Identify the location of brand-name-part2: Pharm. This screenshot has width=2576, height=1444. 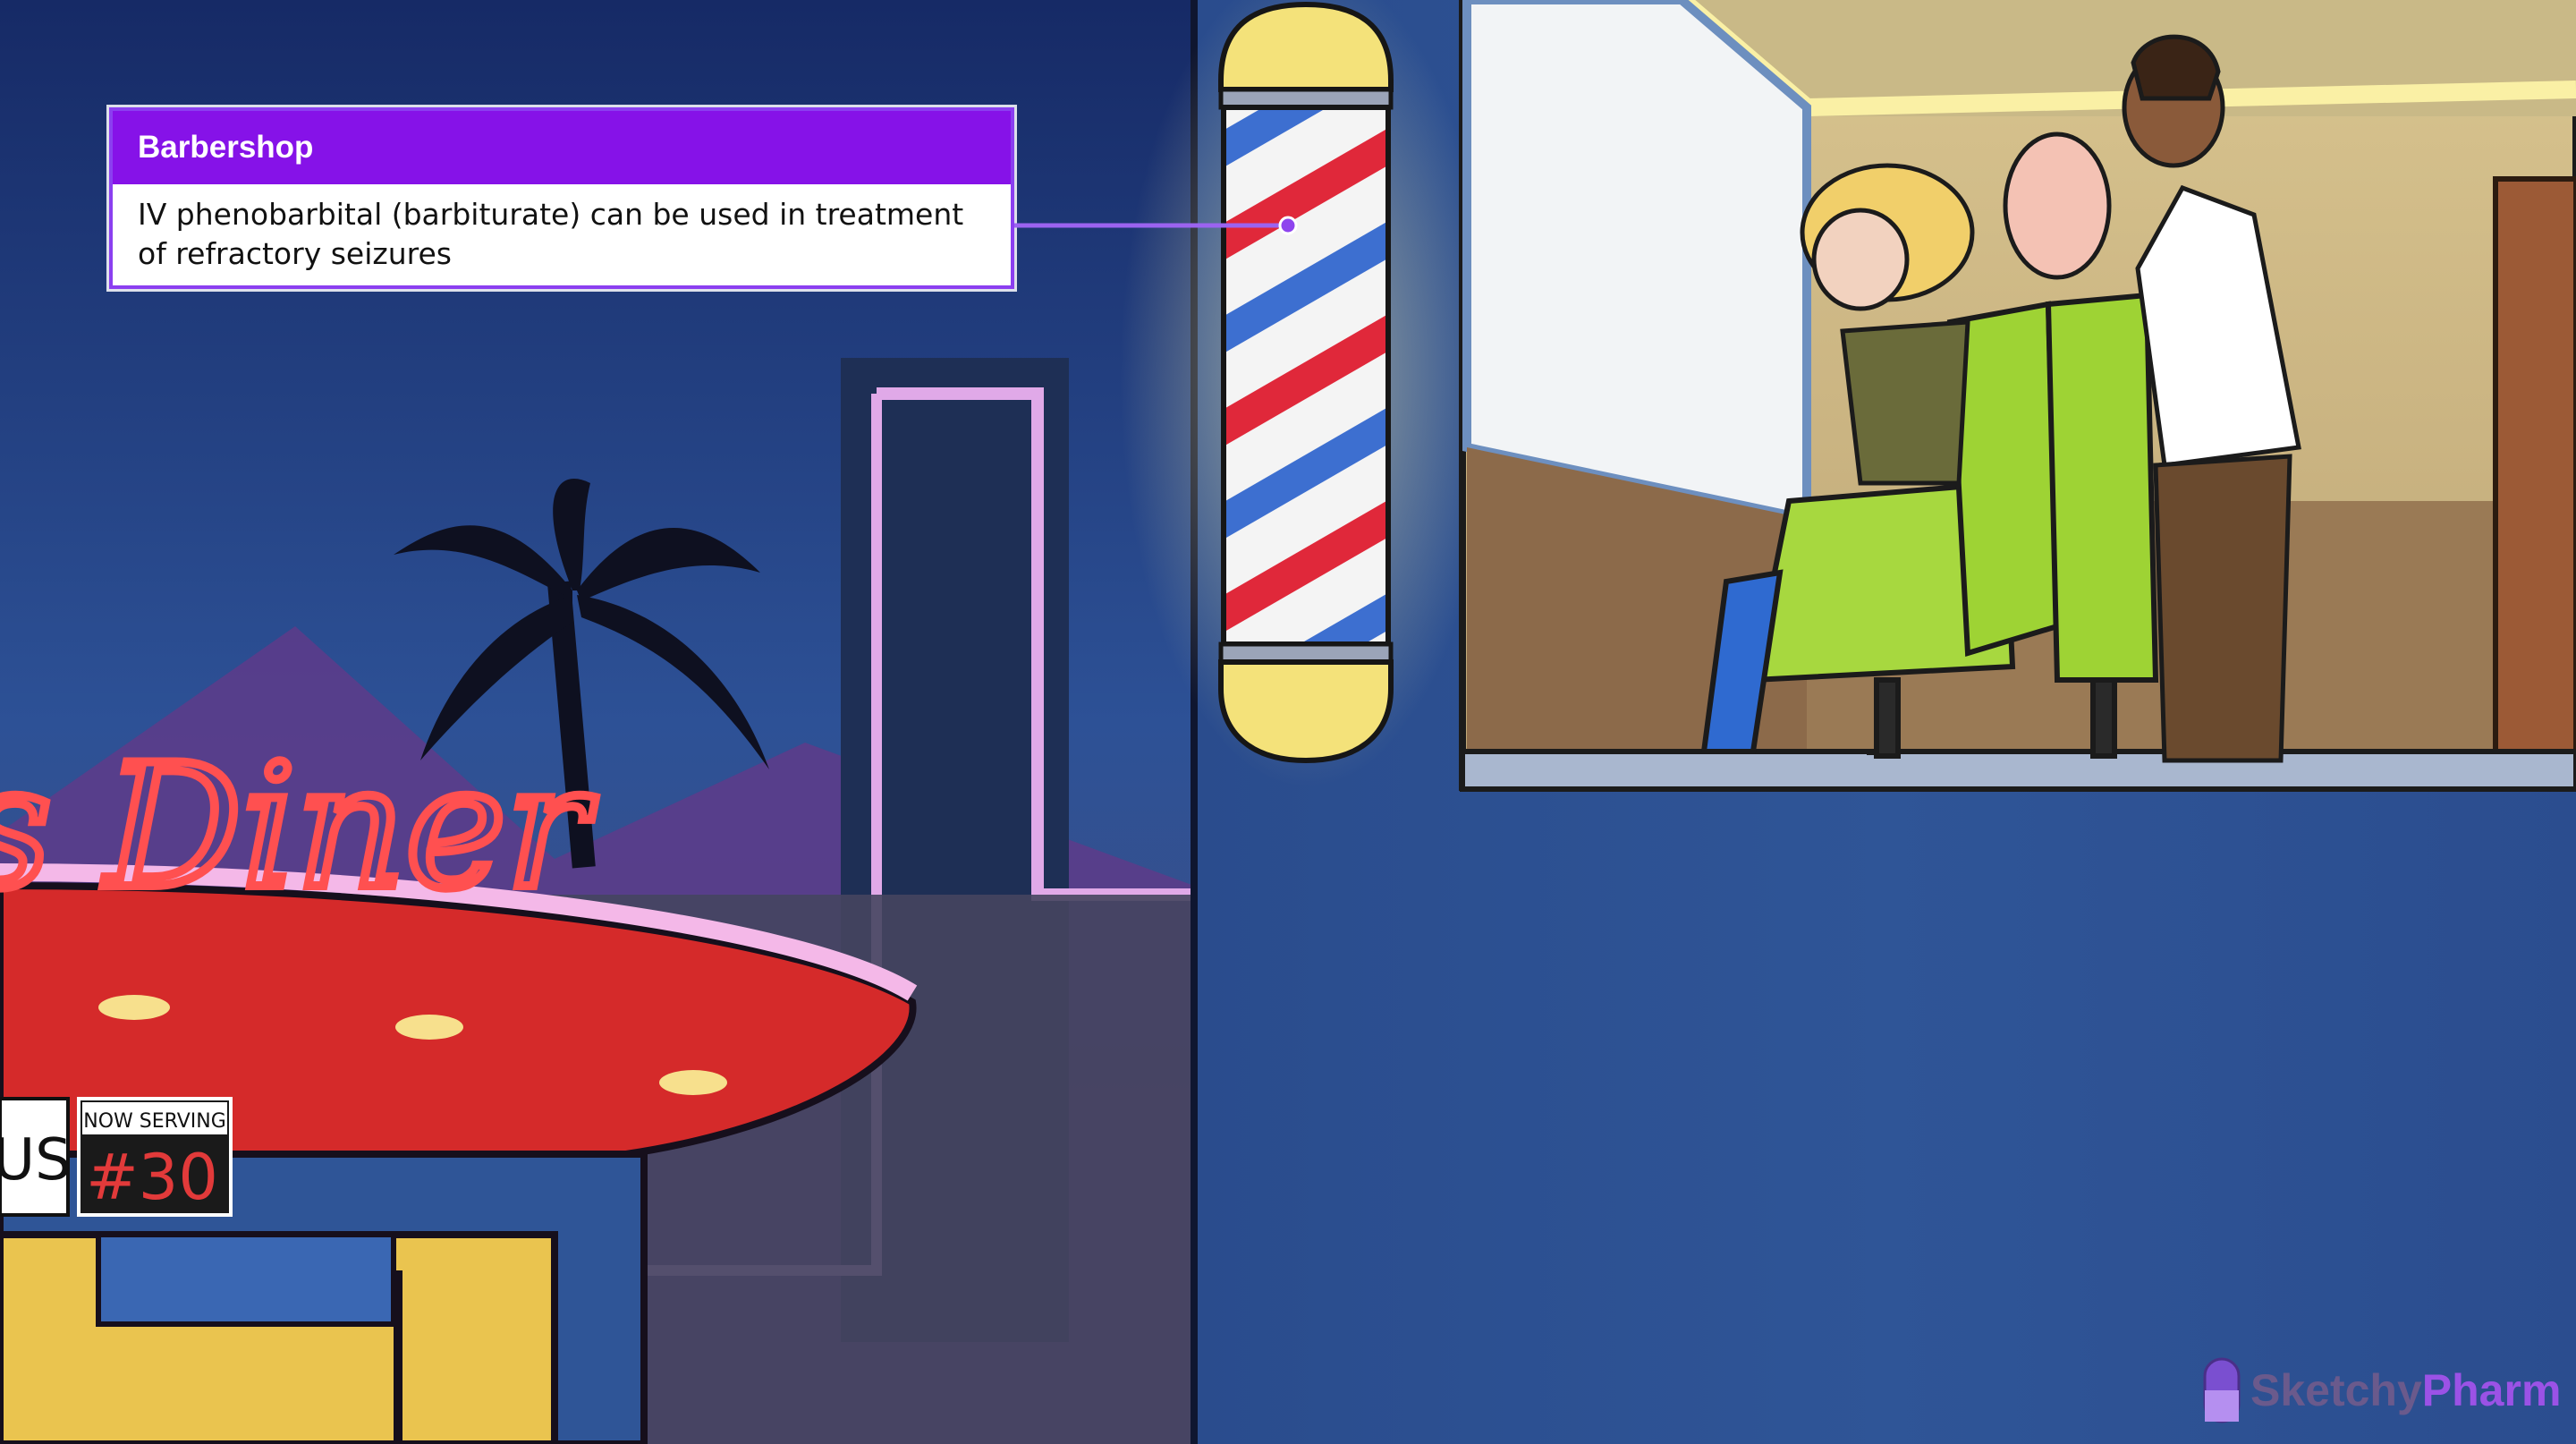
(2491, 1390).